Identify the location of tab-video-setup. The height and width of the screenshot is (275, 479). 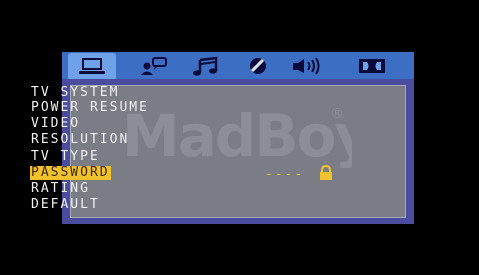
(258, 66).